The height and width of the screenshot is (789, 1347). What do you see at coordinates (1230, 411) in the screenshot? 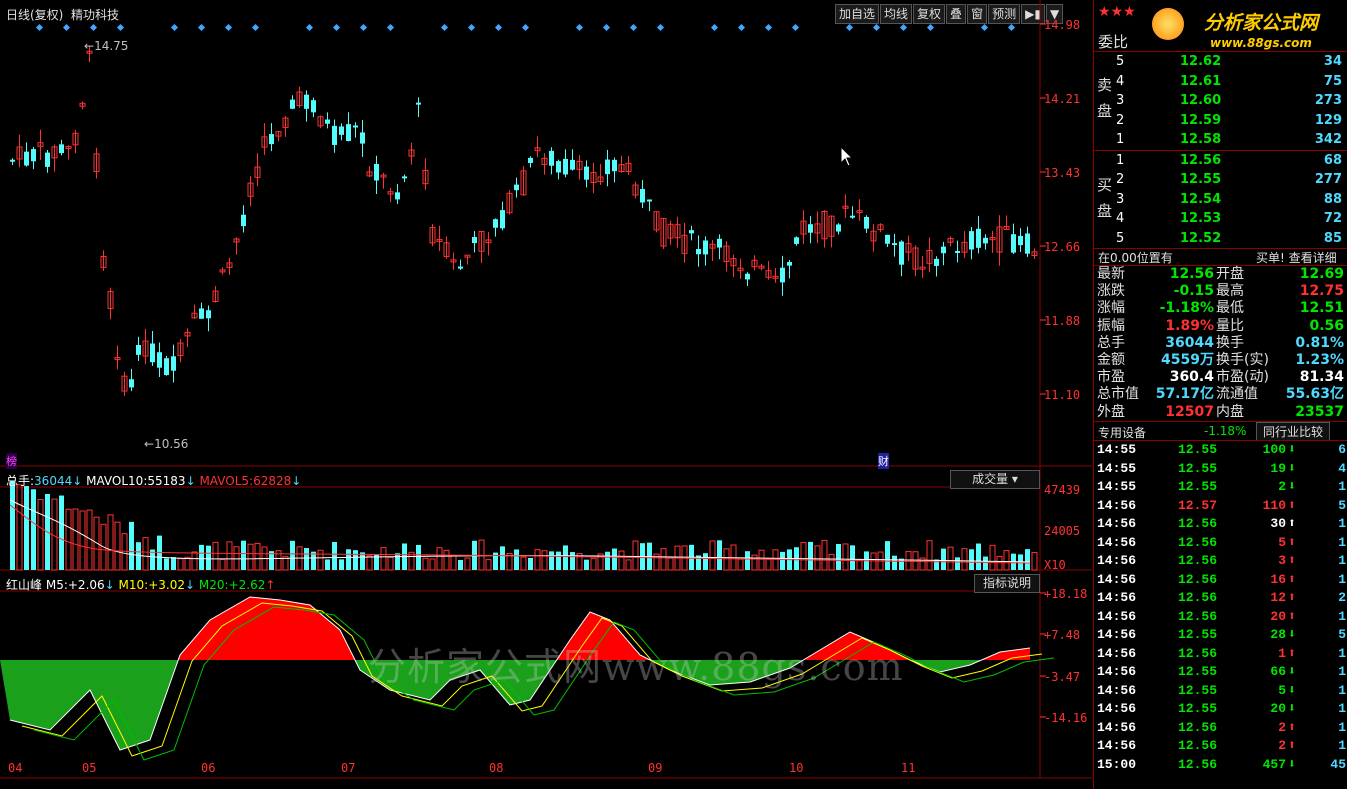
I see `quote-label: 内盘` at bounding box center [1230, 411].